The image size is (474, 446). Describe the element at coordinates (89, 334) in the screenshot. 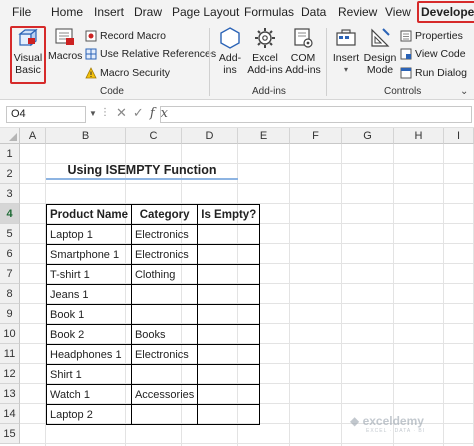

I see `cell-product: Book 2` at that location.